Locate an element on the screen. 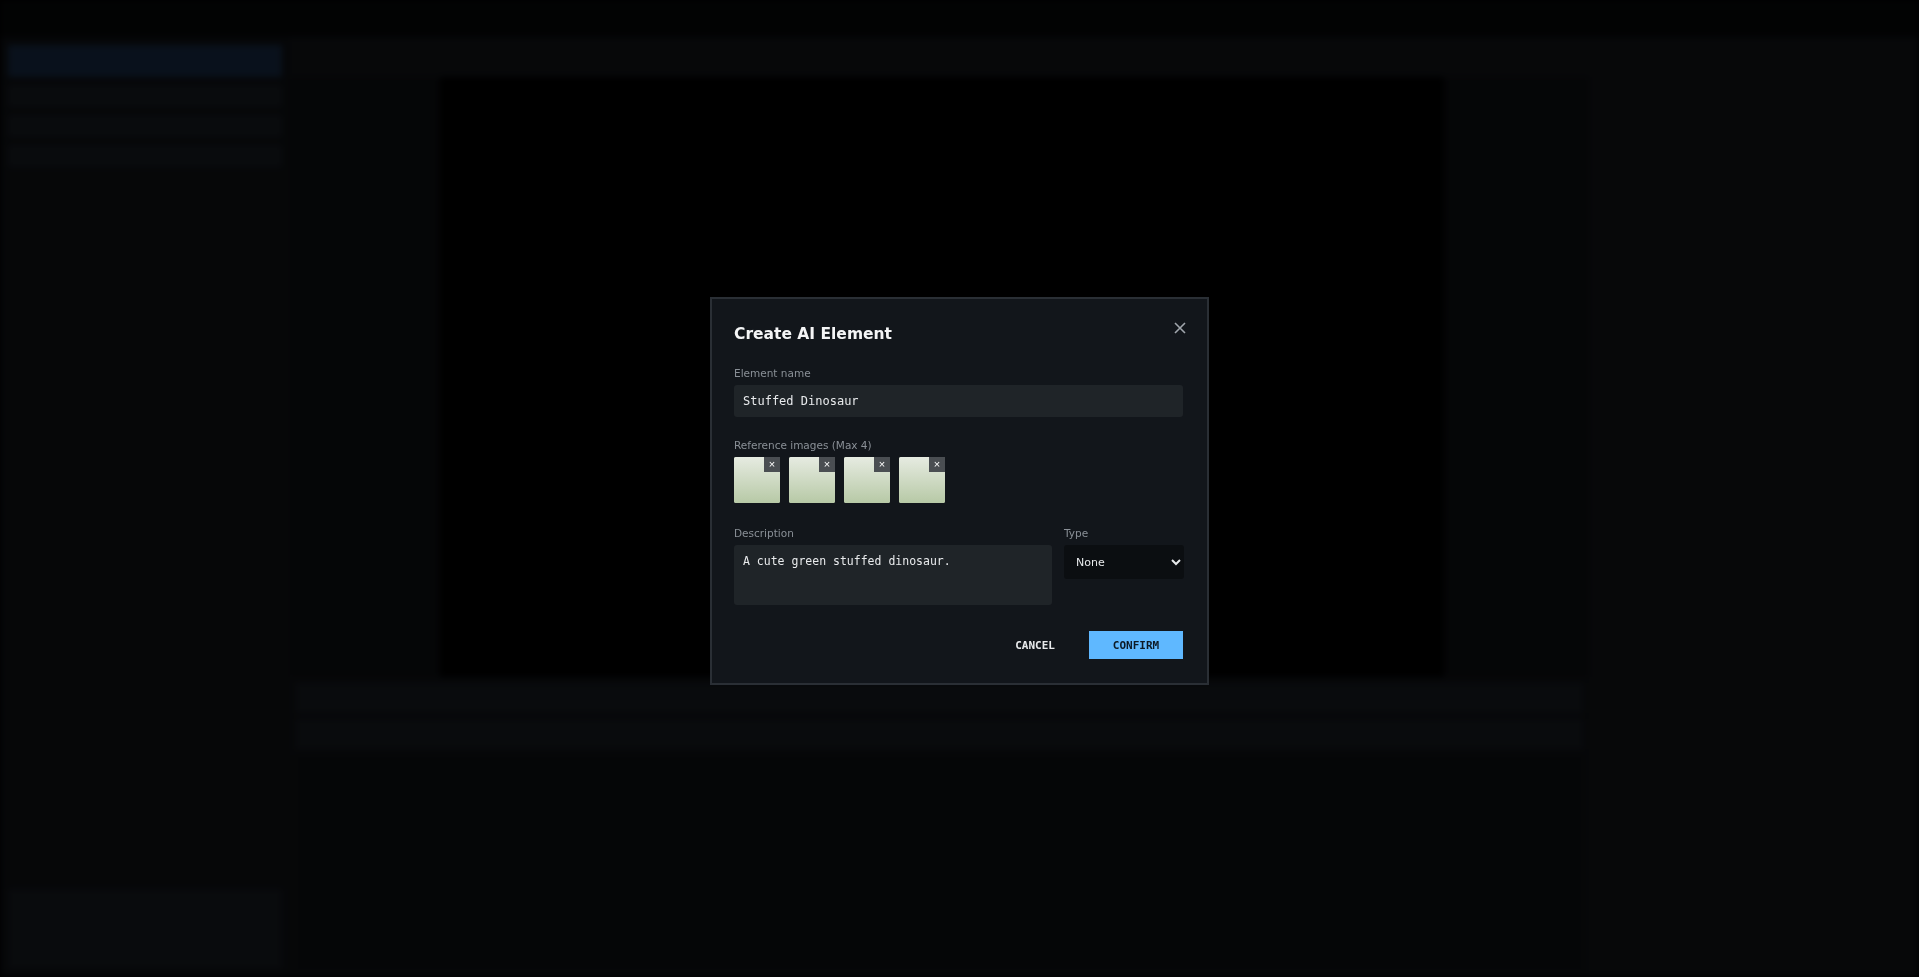 The width and height of the screenshot is (1919, 977). field-label: Type is located at coordinates (1076, 533).